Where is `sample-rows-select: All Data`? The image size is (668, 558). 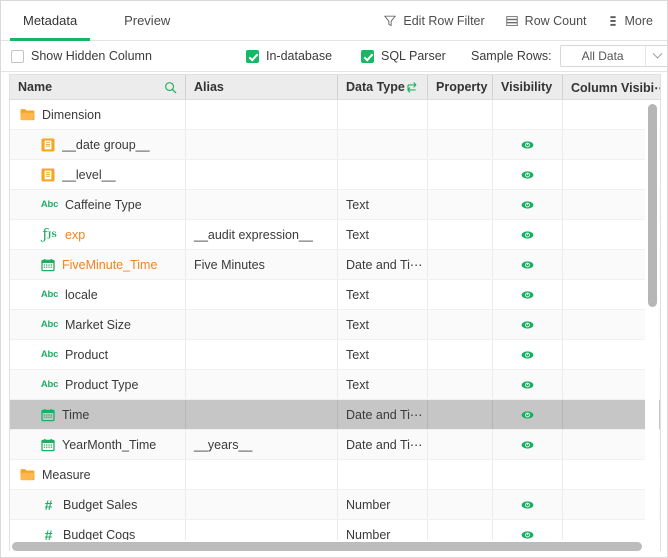
sample-rows-select: All Data is located at coordinates (613, 56).